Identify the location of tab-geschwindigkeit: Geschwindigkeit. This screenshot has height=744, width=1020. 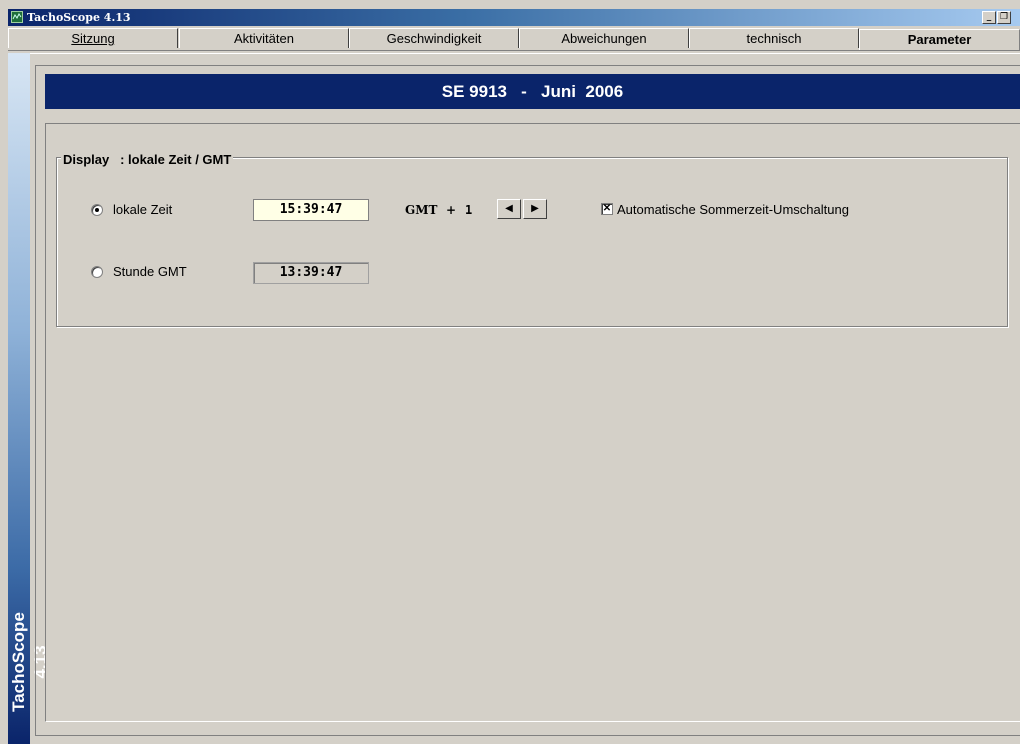
(434, 38).